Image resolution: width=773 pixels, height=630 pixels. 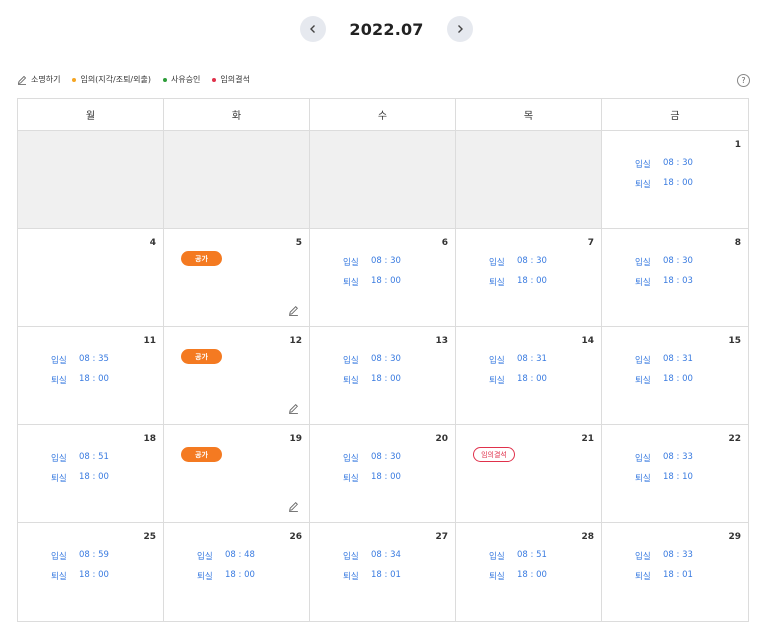 I want to click on day-number: 25, so click(x=149, y=537).